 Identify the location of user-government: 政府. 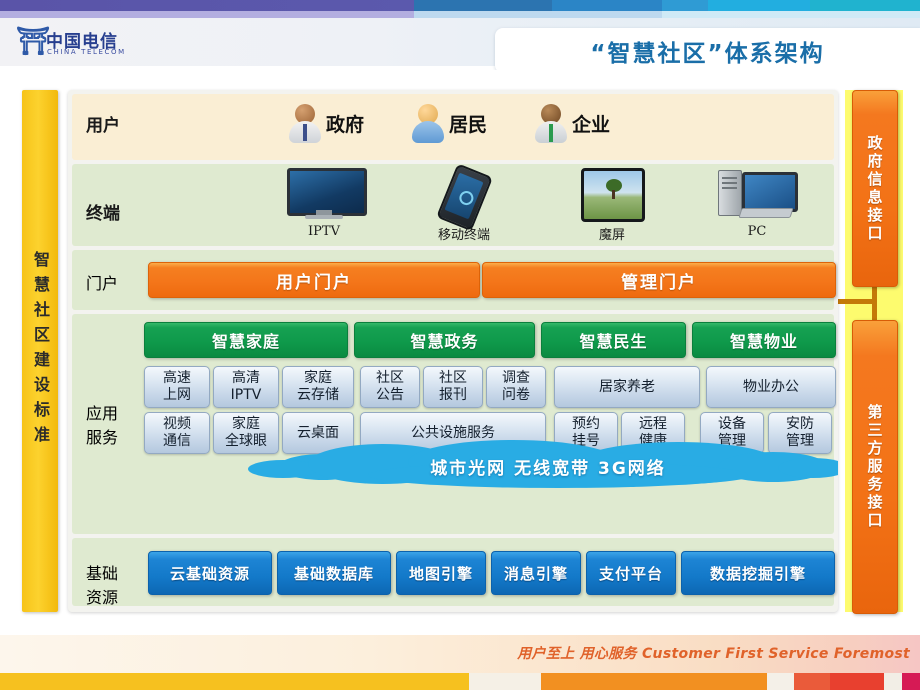
(325, 123).